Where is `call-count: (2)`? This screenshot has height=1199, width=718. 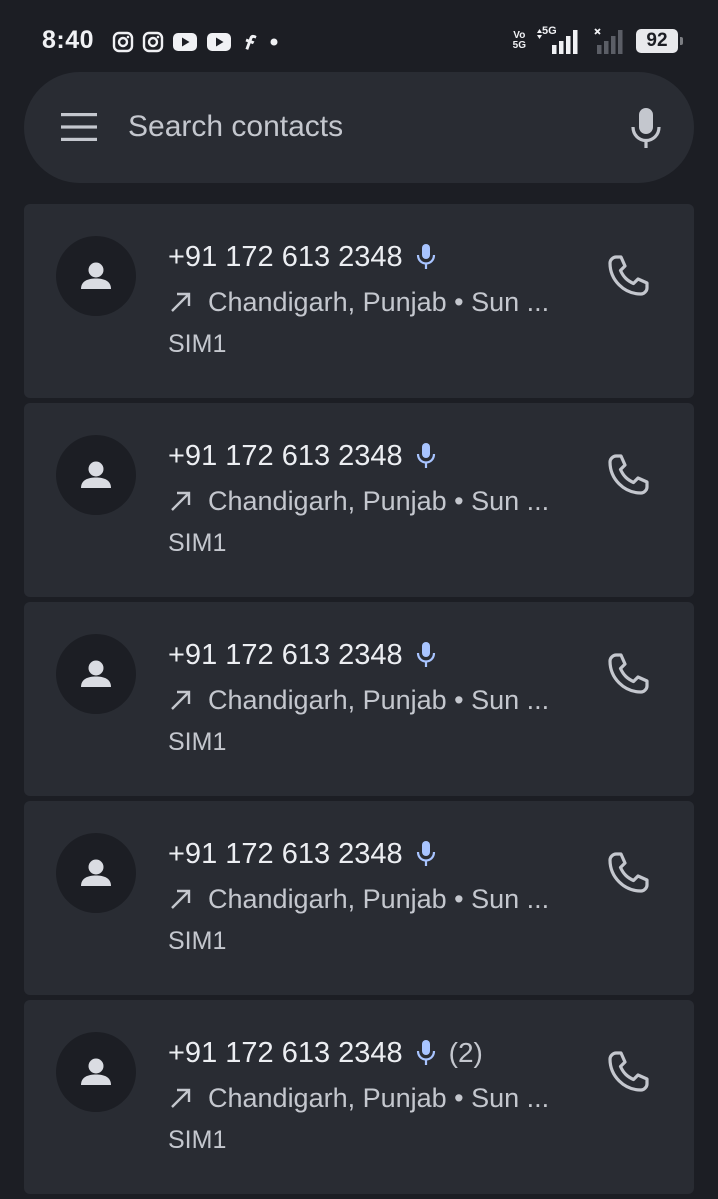 call-count: (2) is located at coordinates (465, 1052).